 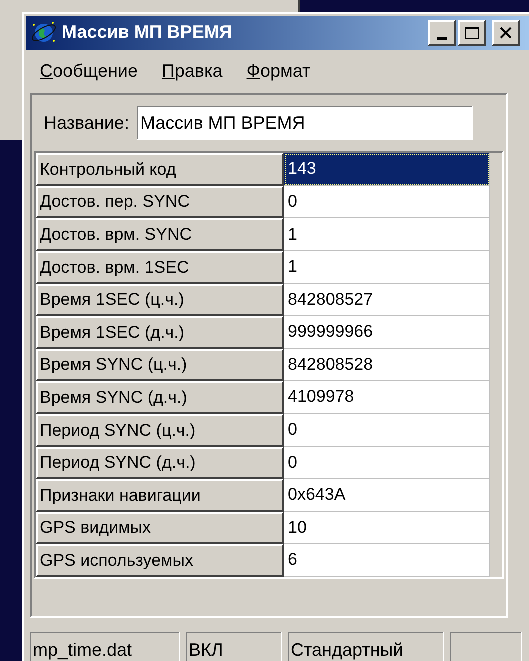 I want to click on row-header: Время 1SEC (д.ч.), so click(x=160, y=332).